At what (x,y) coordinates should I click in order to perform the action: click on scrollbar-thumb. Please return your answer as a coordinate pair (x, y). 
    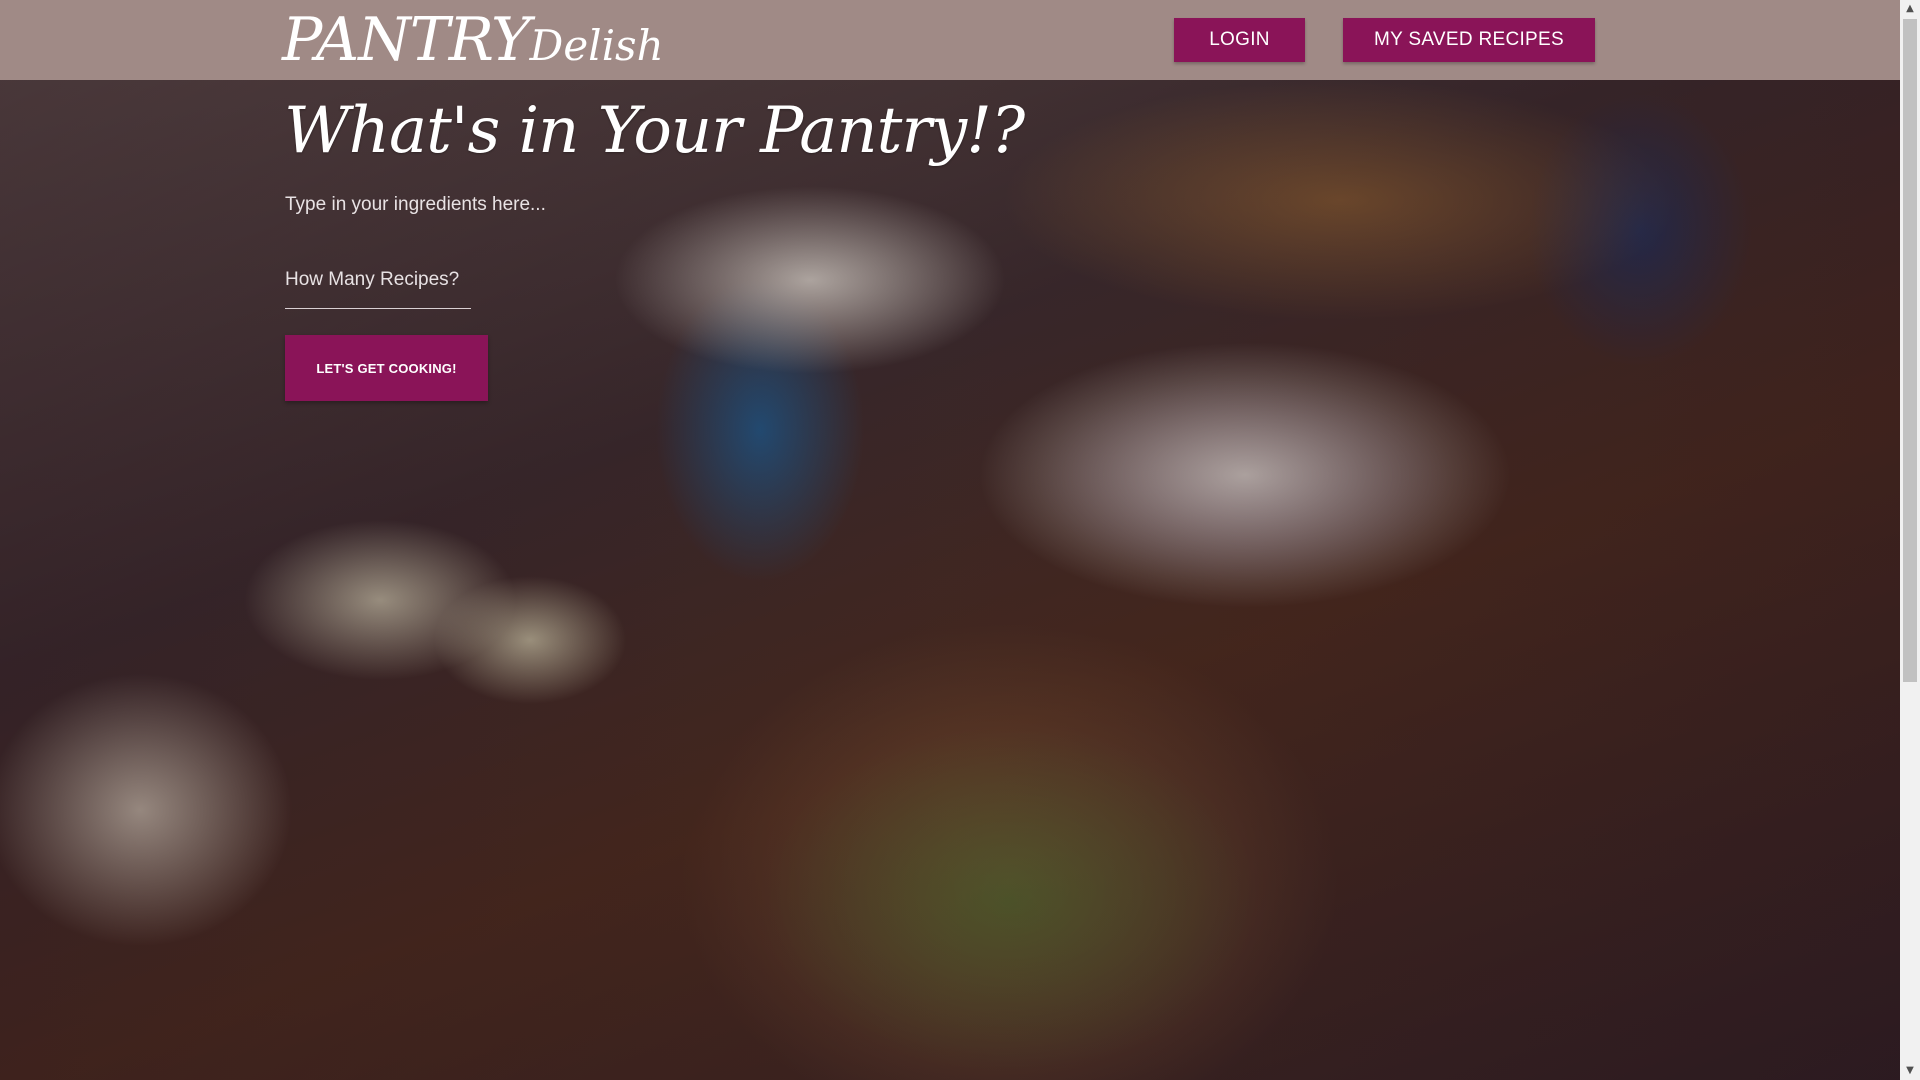
    Looking at the image, I should click on (1910, 350).